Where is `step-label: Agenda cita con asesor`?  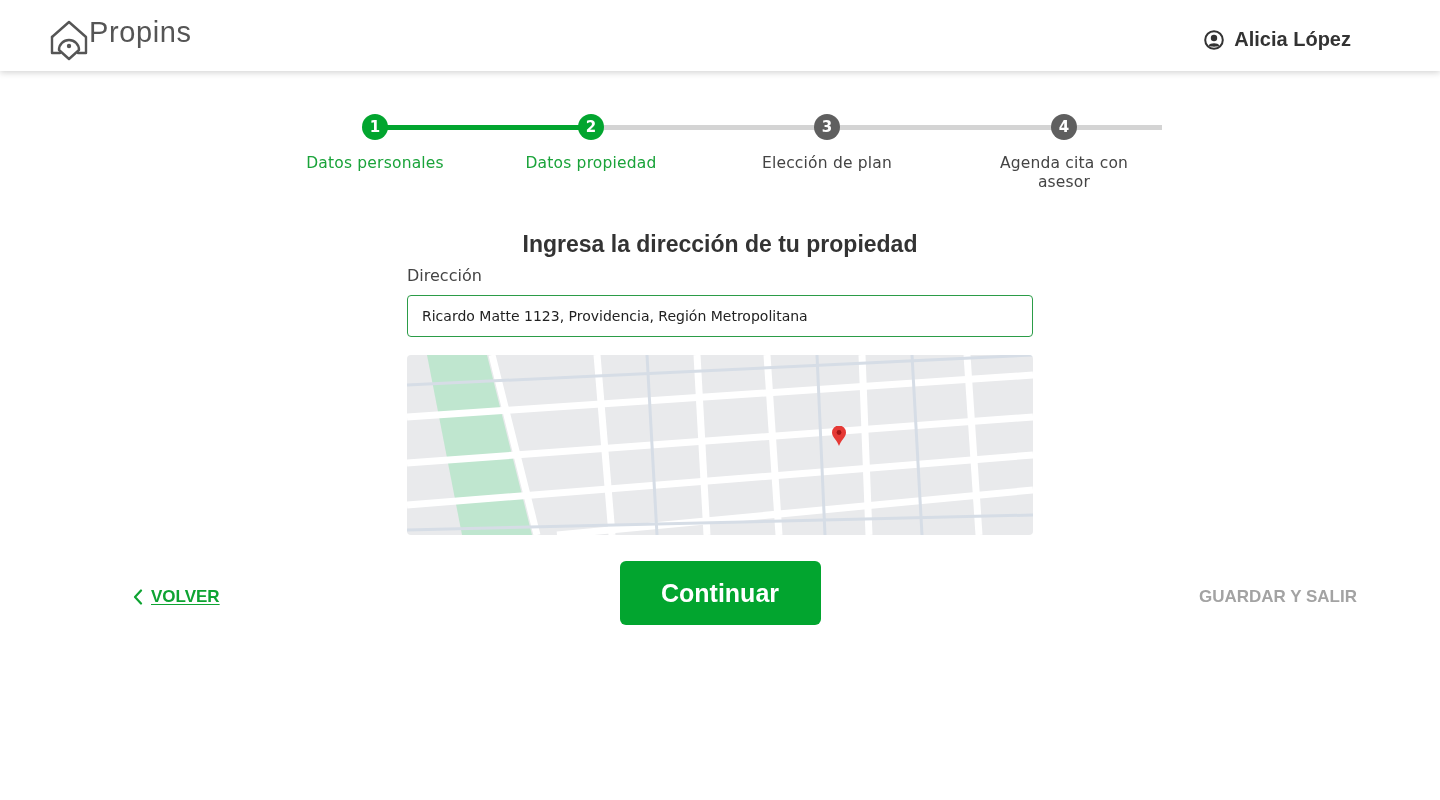 step-label: Agenda cita con asesor is located at coordinates (1064, 173).